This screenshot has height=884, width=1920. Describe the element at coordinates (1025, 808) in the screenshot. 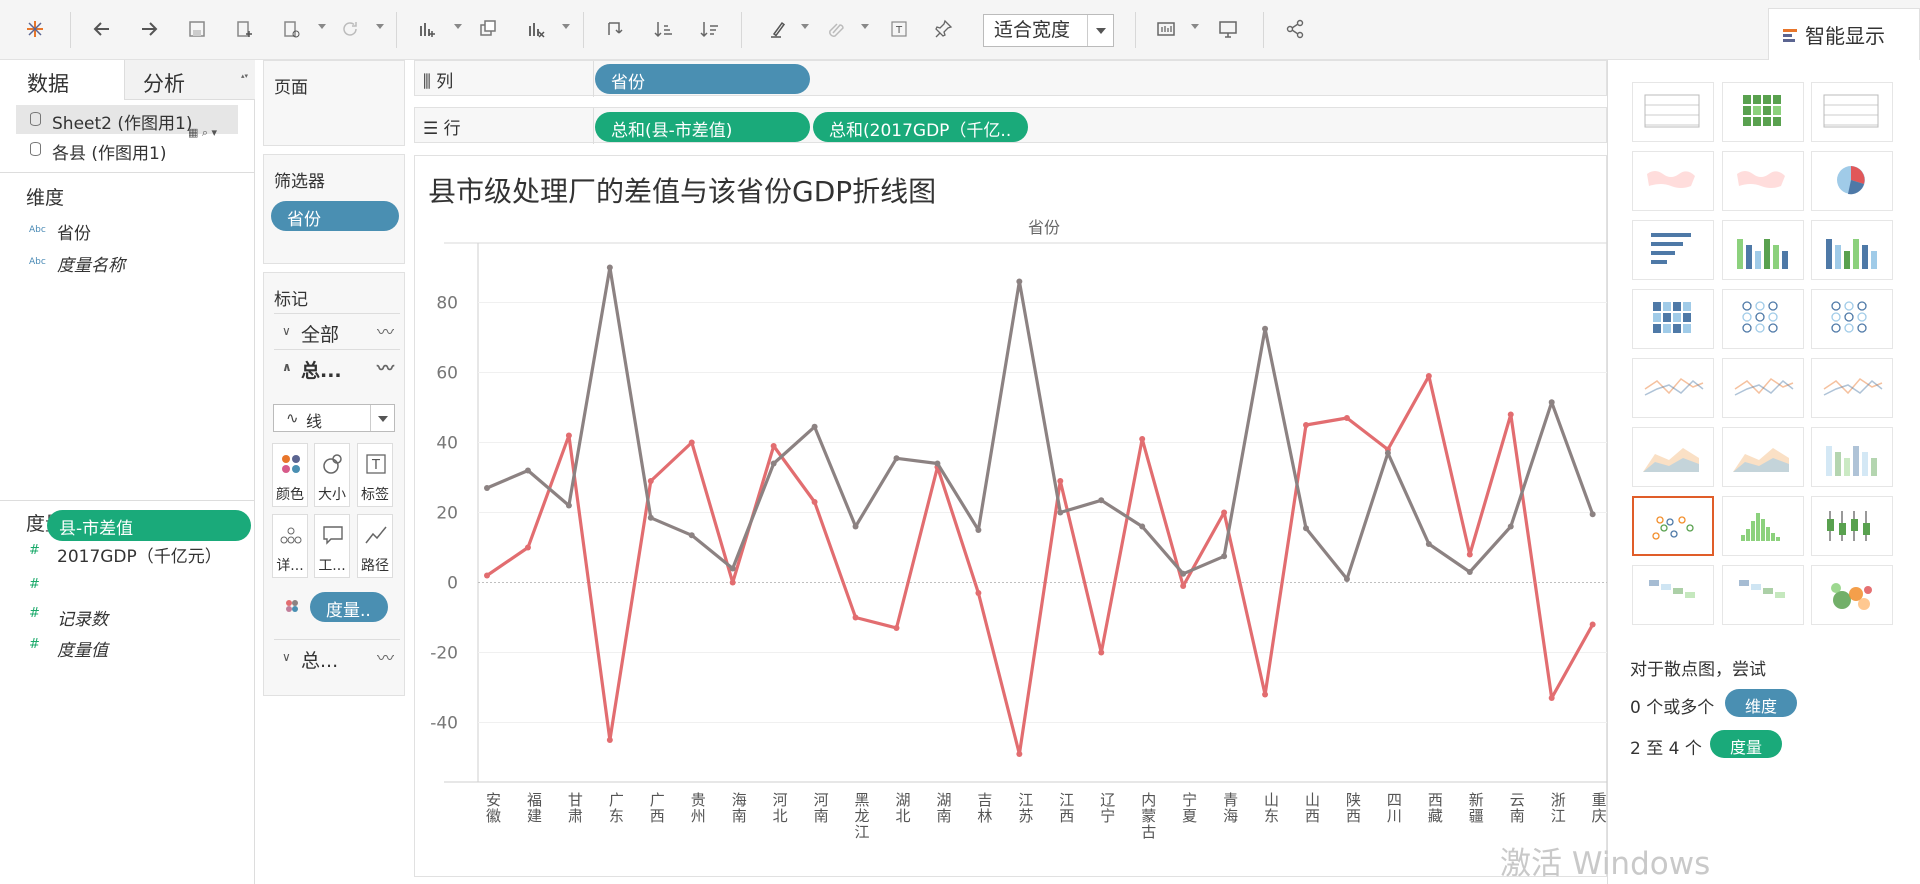

I see `x-tick-label: 江苏` at that location.